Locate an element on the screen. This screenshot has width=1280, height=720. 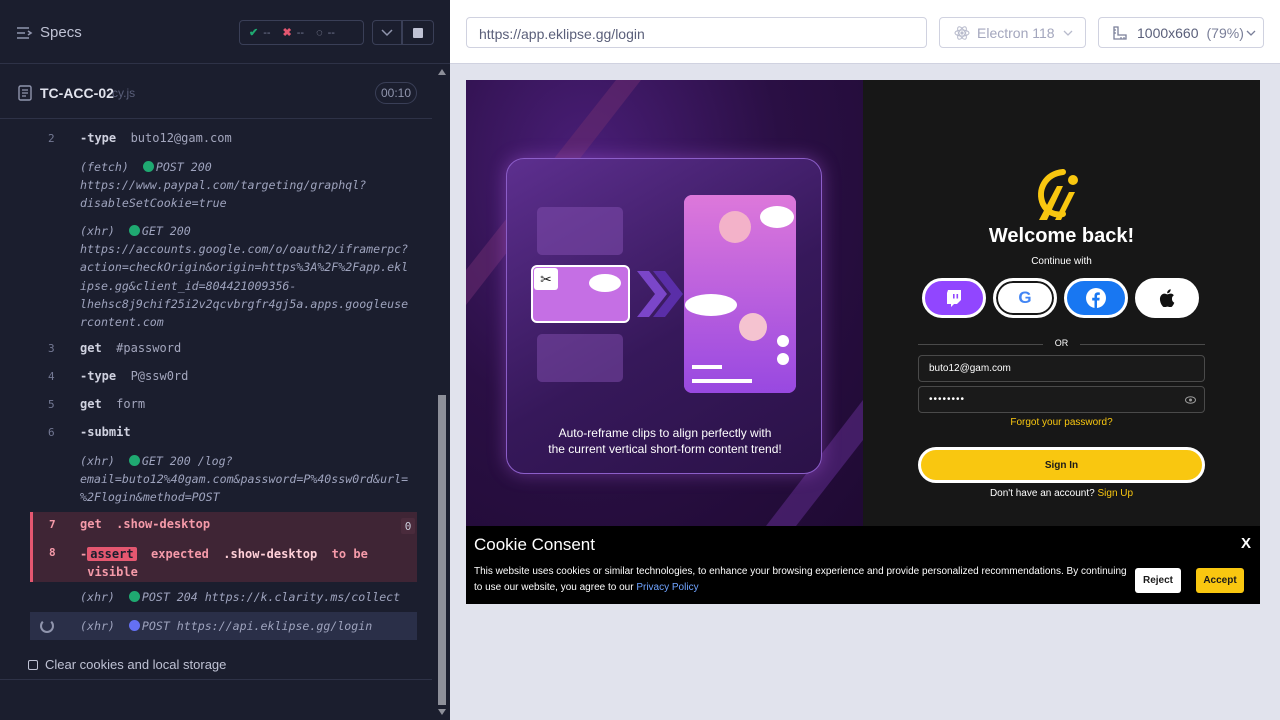
viewport-selector: 1000x660 (79%) is located at coordinates (1181, 32).